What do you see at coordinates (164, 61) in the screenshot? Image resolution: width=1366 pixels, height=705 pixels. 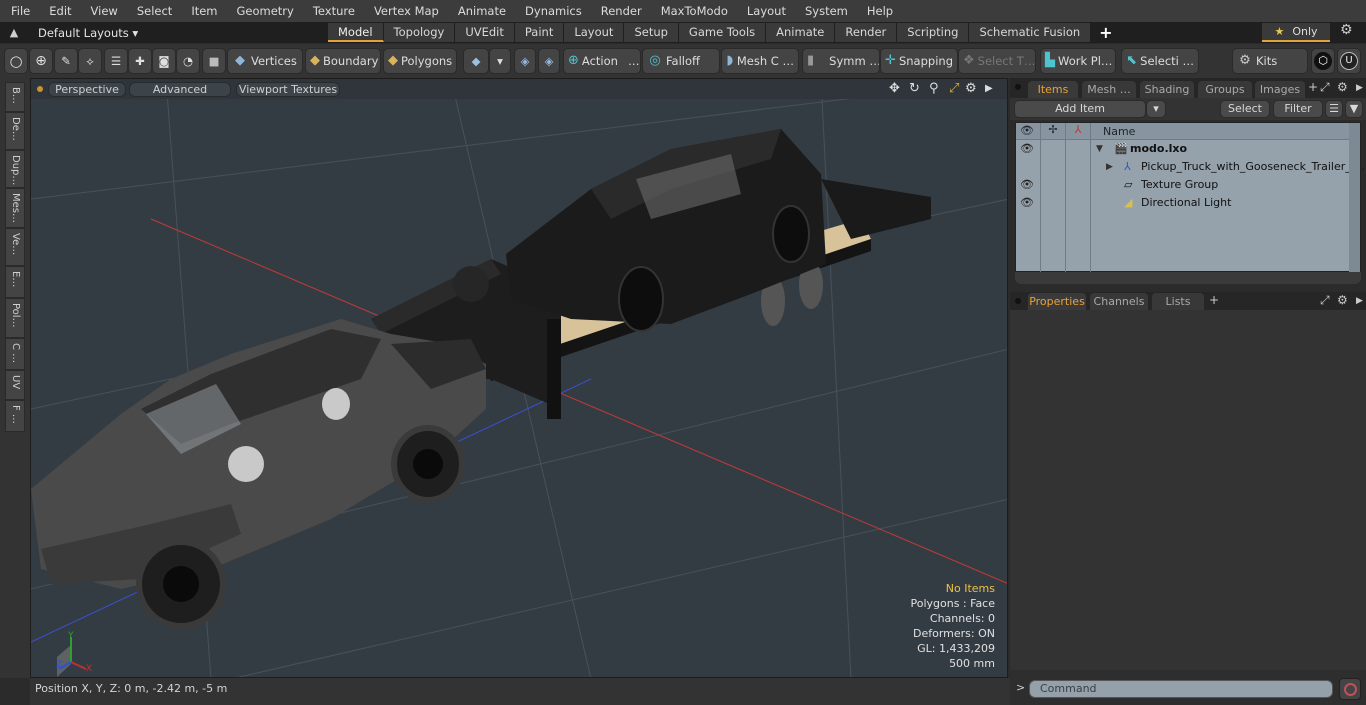 I see `square-target-button: ◙` at bounding box center [164, 61].